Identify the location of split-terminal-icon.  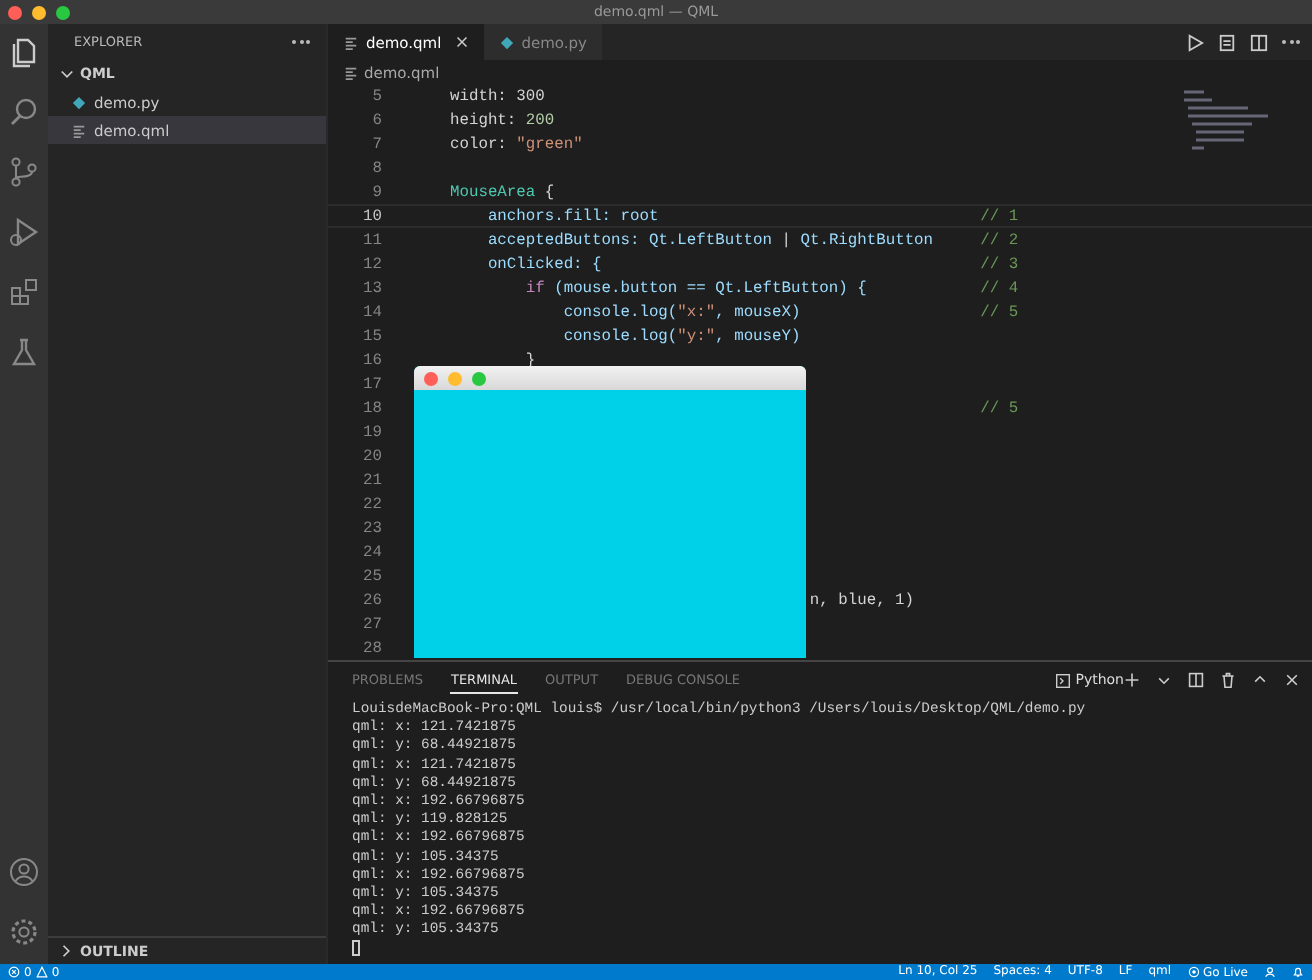
(1196, 680).